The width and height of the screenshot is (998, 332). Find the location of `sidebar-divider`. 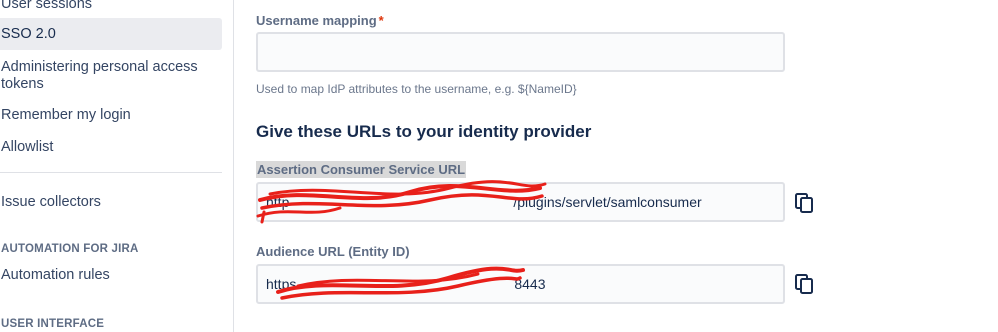

sidebar-divider is located at coordinates (111, 172).